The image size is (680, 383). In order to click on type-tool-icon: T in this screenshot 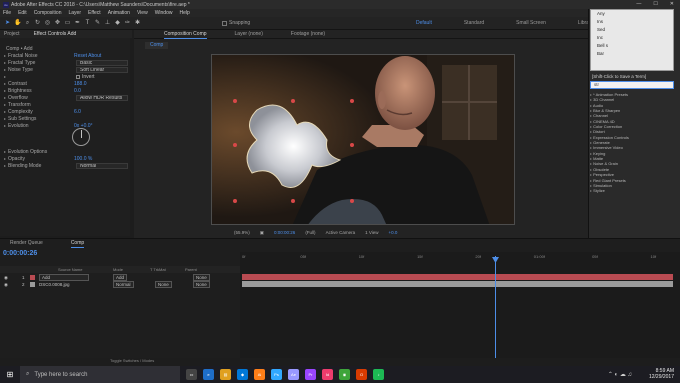, I will do `click(87, 23)`.